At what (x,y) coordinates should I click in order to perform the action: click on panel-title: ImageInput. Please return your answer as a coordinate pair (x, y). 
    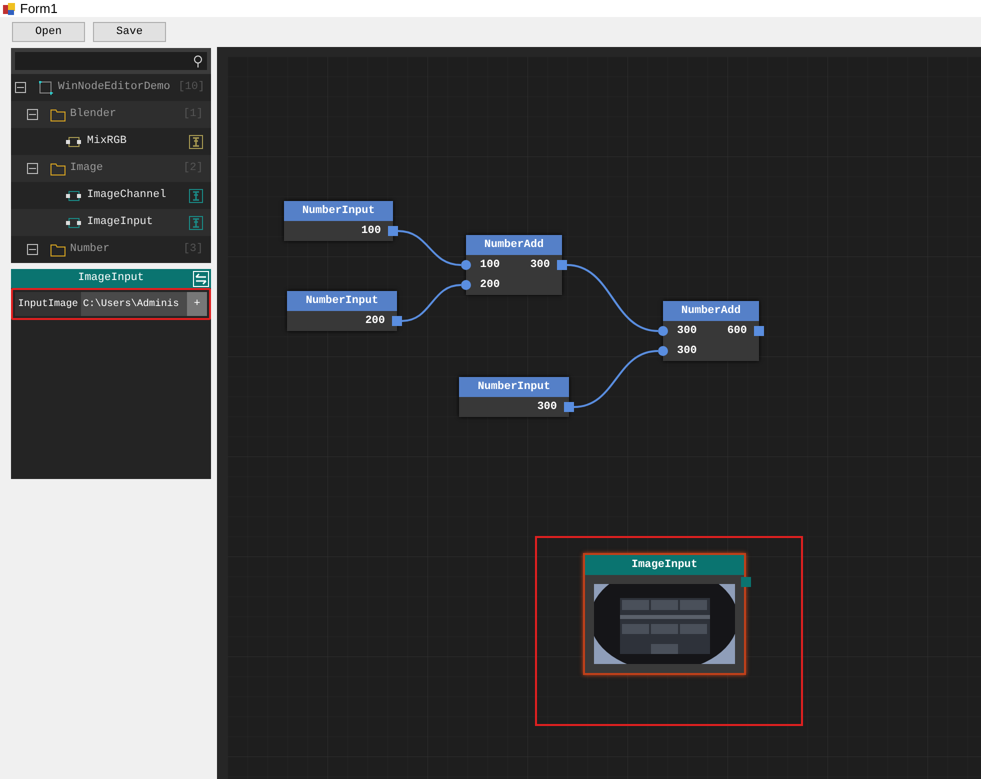
    Looking at the image, I should click on (111, 278).